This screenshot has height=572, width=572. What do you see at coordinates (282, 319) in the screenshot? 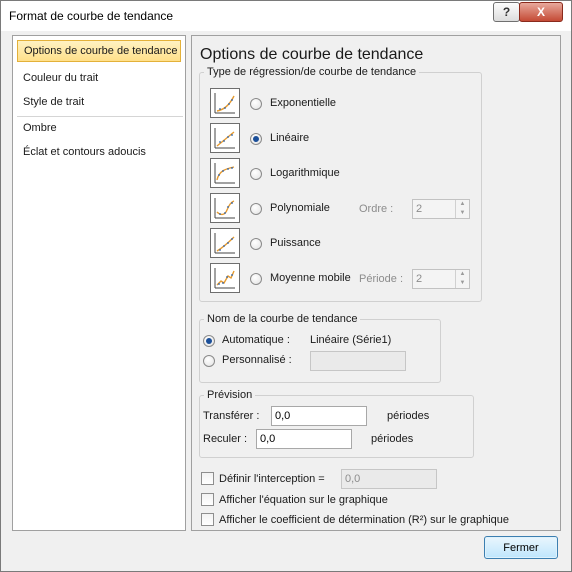
I see `trendline-name-legend: Nom de la courbe de tendance` at bounding box center [282, 319].